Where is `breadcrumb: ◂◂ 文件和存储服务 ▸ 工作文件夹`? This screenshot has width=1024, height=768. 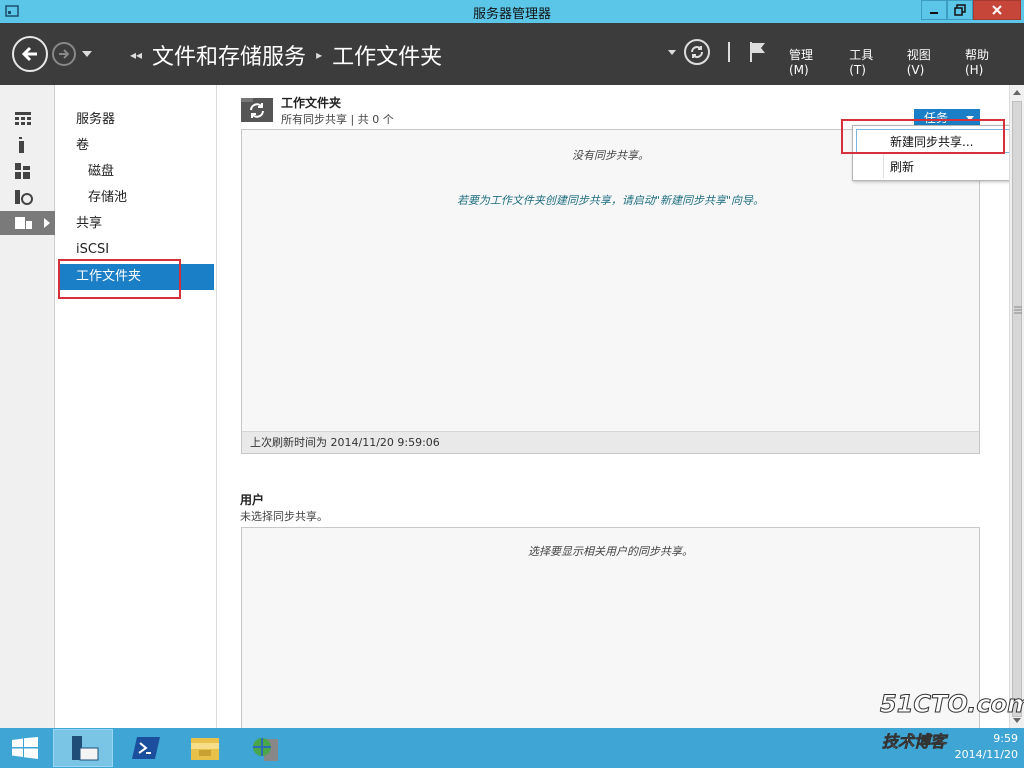
breadcrumb: ◂◂ 文件和存储服务 ▸ 工作文件夹 is located at coordinates (286, 55).